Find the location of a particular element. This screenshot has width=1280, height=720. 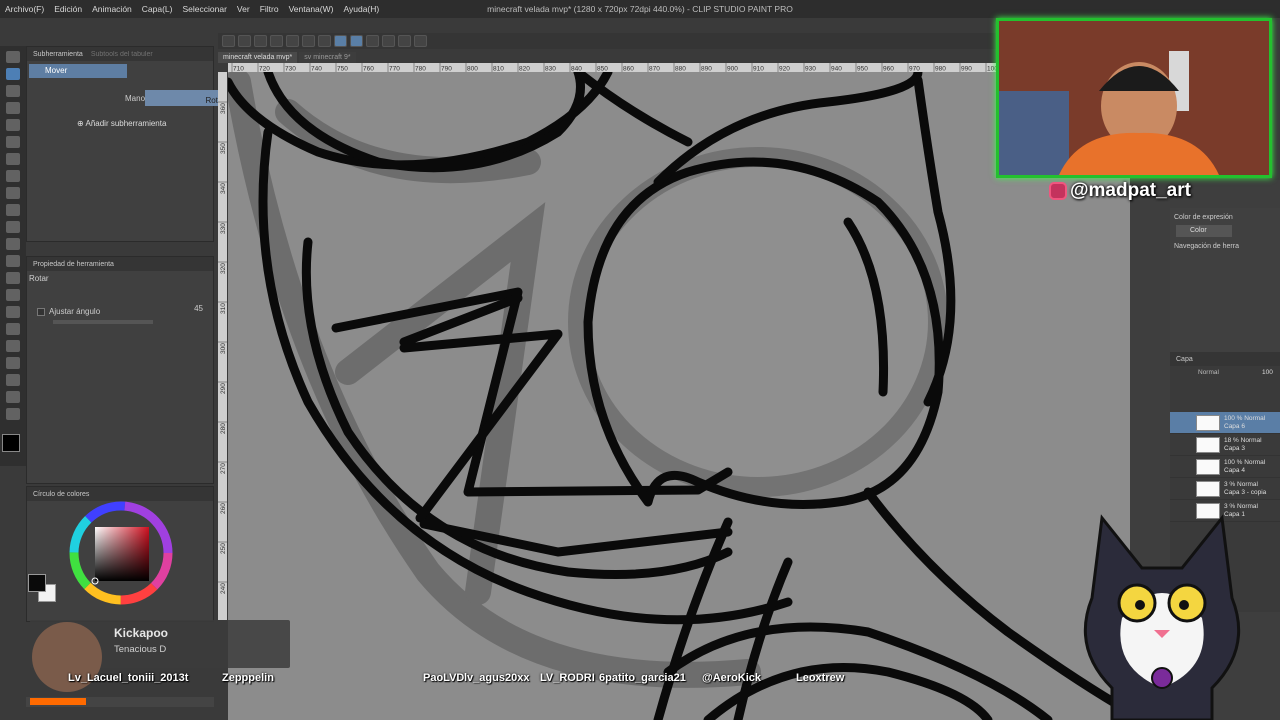

pen-tool-icon is located at coordinates (13, 176).